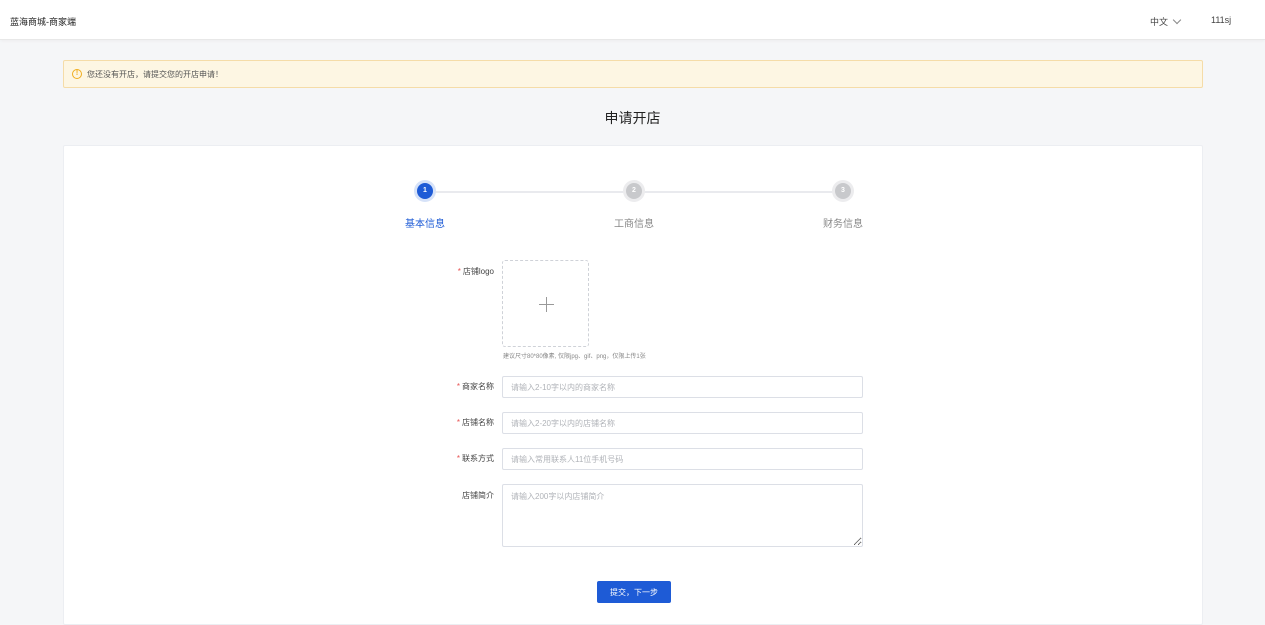  What do you see at coordinates (425, 191) in the screenshot?
I see `step-1-dot: 1` at bounding box center [425, 191].